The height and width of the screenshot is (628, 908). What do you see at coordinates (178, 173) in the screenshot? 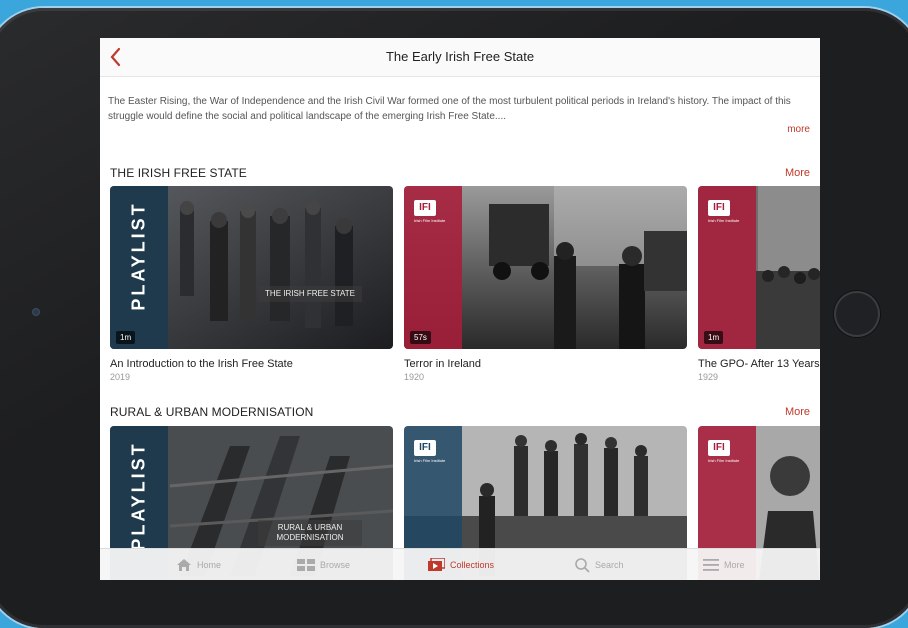
I see `section-title-irish-free-state: THE IRISH FREE STATE` at bounding box center [178, 173].